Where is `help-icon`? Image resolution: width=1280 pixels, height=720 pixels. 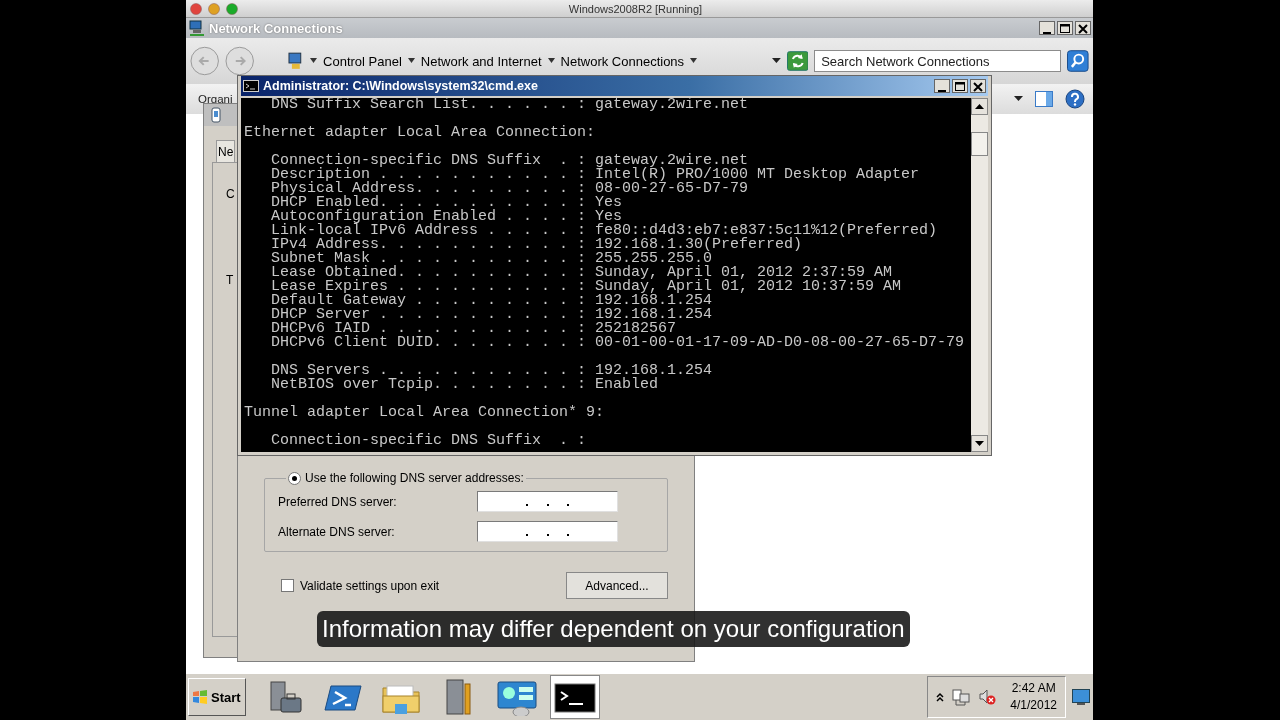
help-icon is located at coordinates (1075, 99).